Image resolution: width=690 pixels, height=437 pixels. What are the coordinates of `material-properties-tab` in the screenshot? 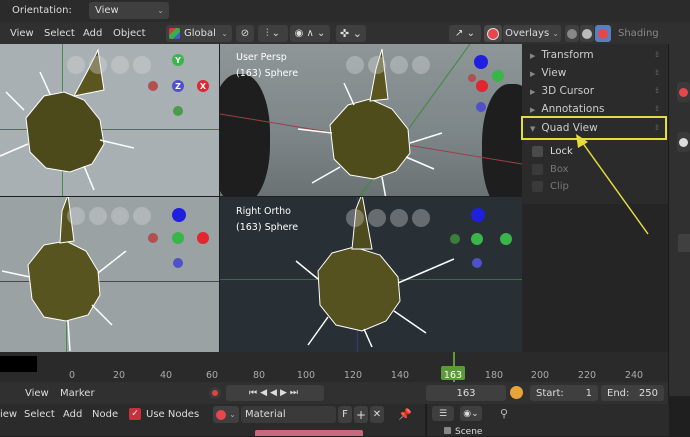 It's located at (683, 92).